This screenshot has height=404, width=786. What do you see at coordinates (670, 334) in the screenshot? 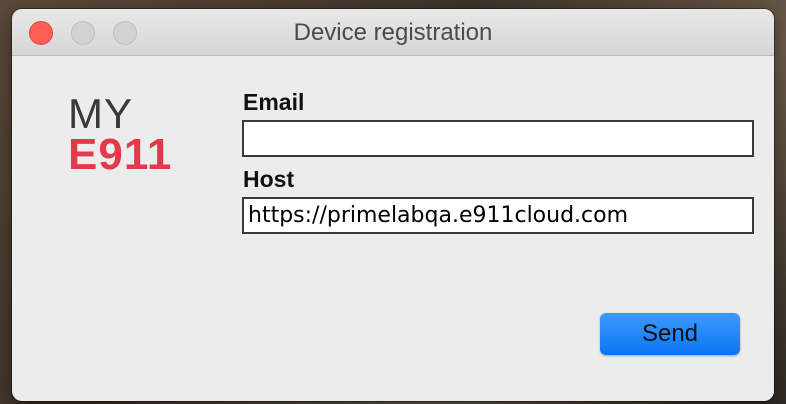
I see `send-button: Send` at bounding box center [670, 334].